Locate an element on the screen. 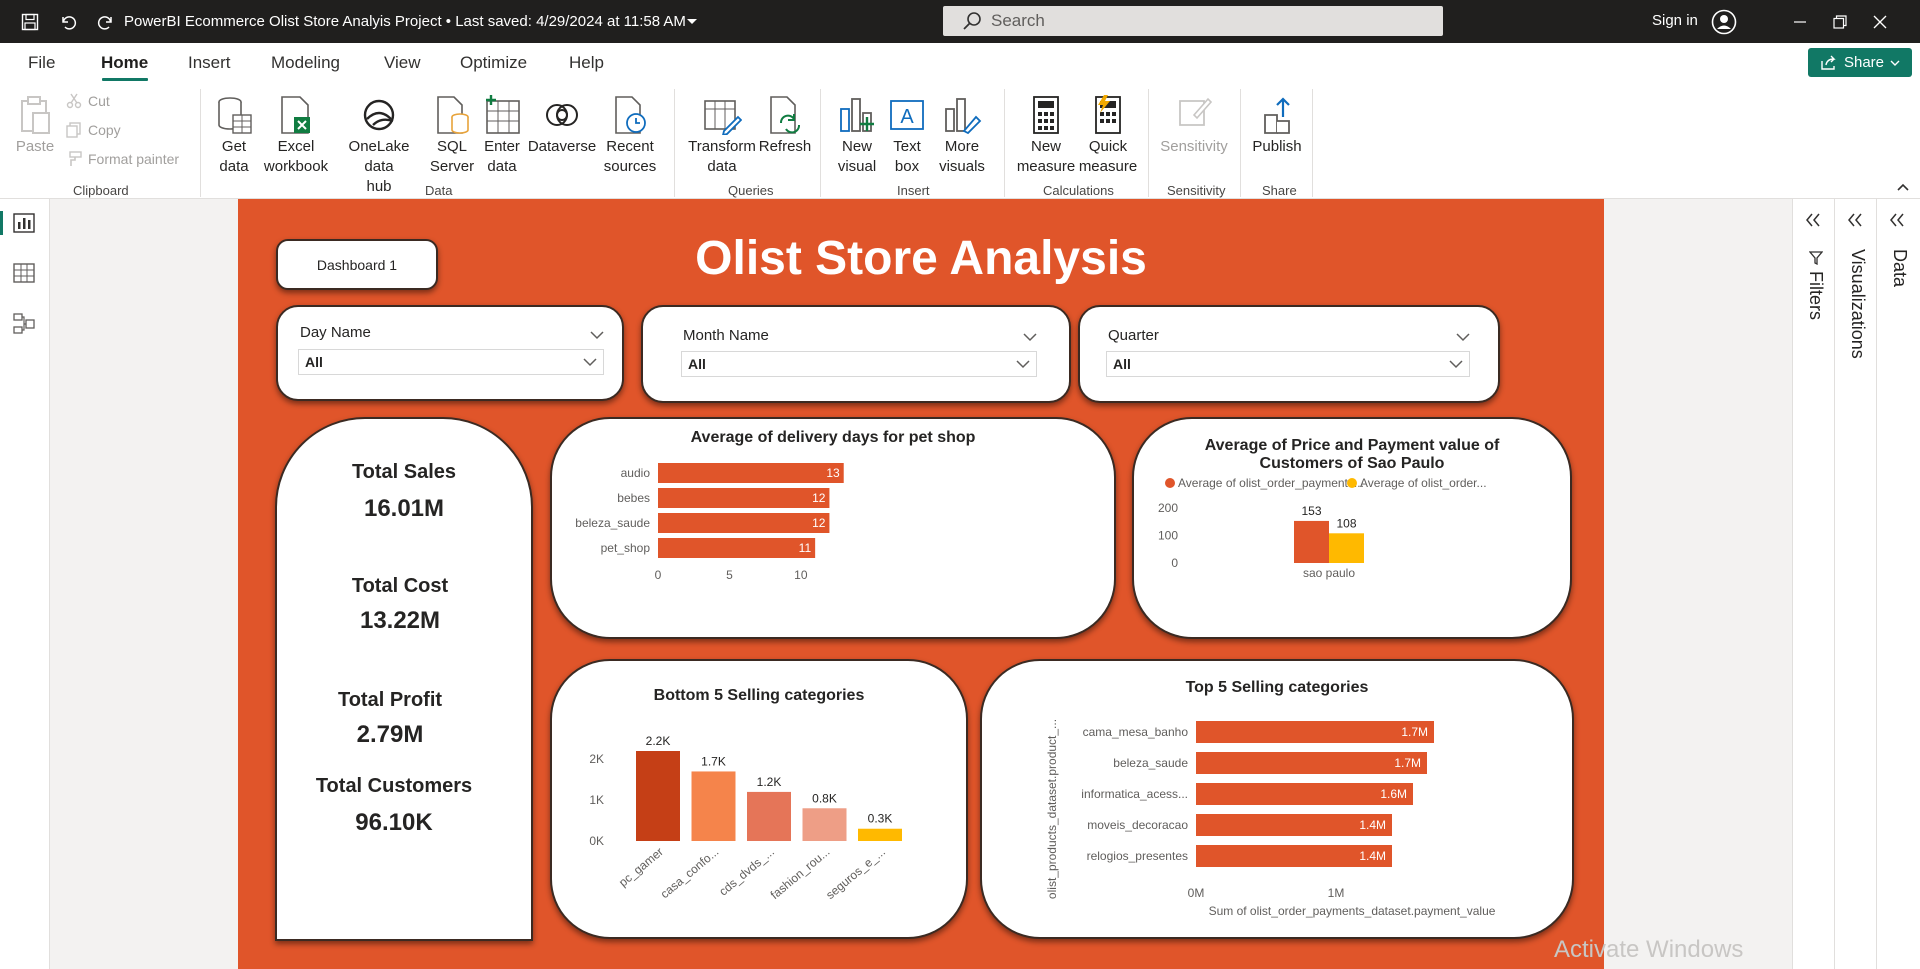 The width and height of the screenshot is (1920, 969). quick-measure-button: Quick measure is located at coordinates (1108, 136).